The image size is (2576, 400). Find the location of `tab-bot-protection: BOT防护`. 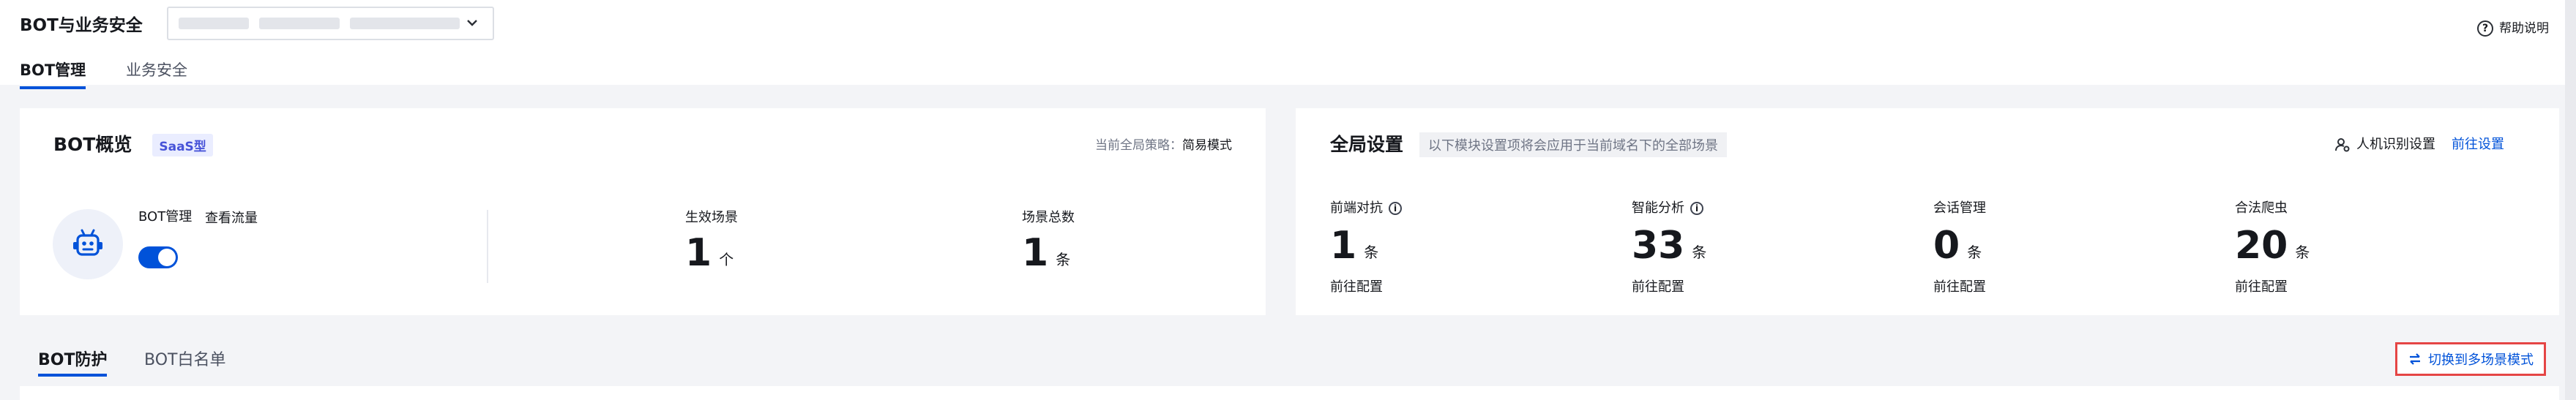

tab-bot-protection: BOT防护 is located at coordinates (73, 362).